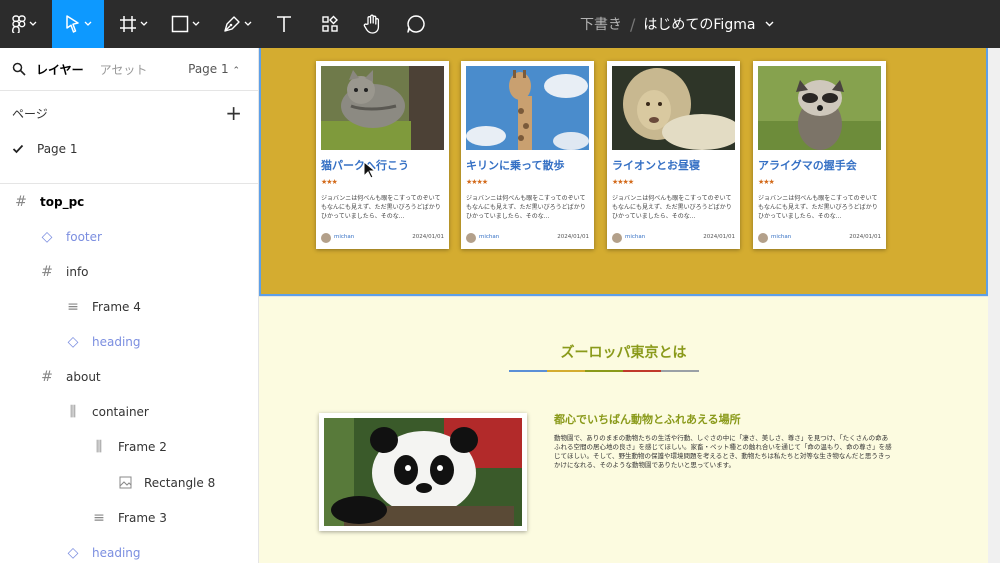 Image resolution: width=1000 pixels, height=570 pixels. What do you see at coordinates (129, 271) in the screenshot?
I see `layer-row: # info` at bounding box center [129, 271].